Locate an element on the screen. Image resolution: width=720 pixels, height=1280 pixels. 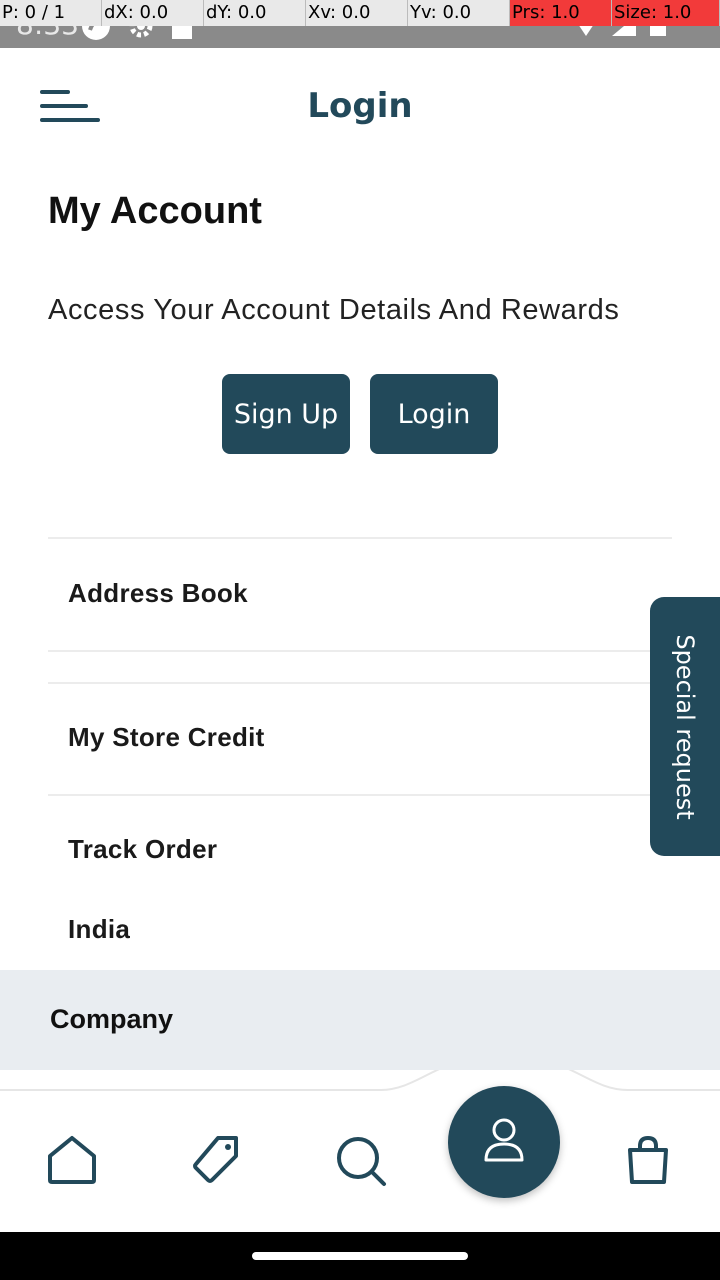
menu-item-store-credit: My Store Credit is located at coordinates (166, 737).